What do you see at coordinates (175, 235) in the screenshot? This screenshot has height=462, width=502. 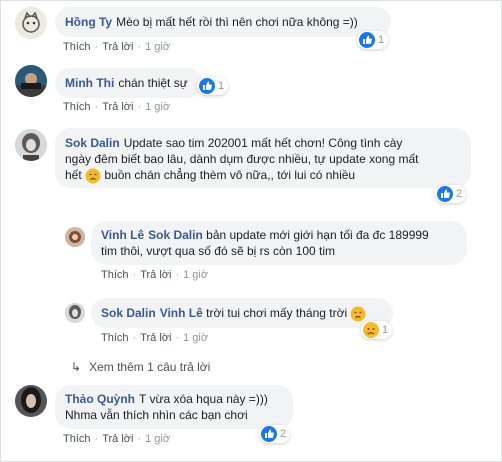 I see `mention-link: Sok Dalin` at bounding box center [175, 235].